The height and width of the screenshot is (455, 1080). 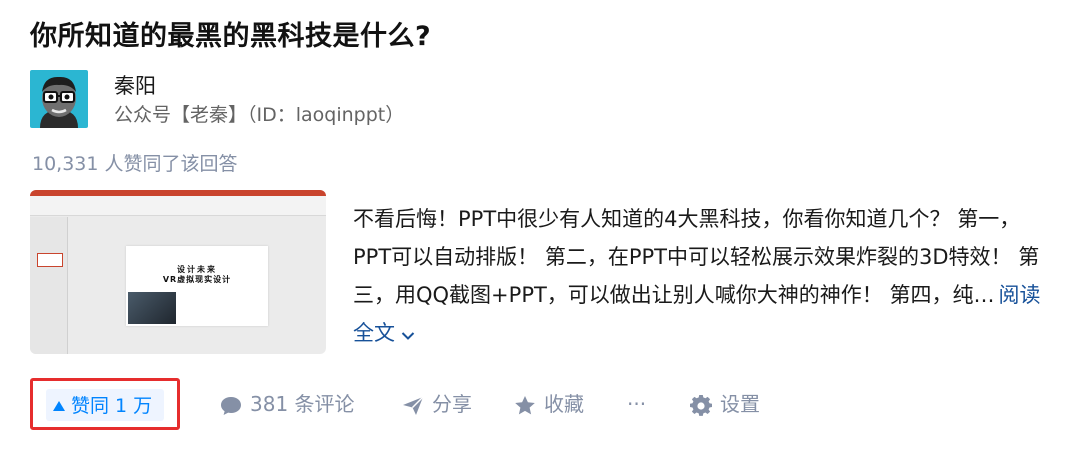 I want to click on upvote-button: 赞同 1 万, so click(x=105, y=405).